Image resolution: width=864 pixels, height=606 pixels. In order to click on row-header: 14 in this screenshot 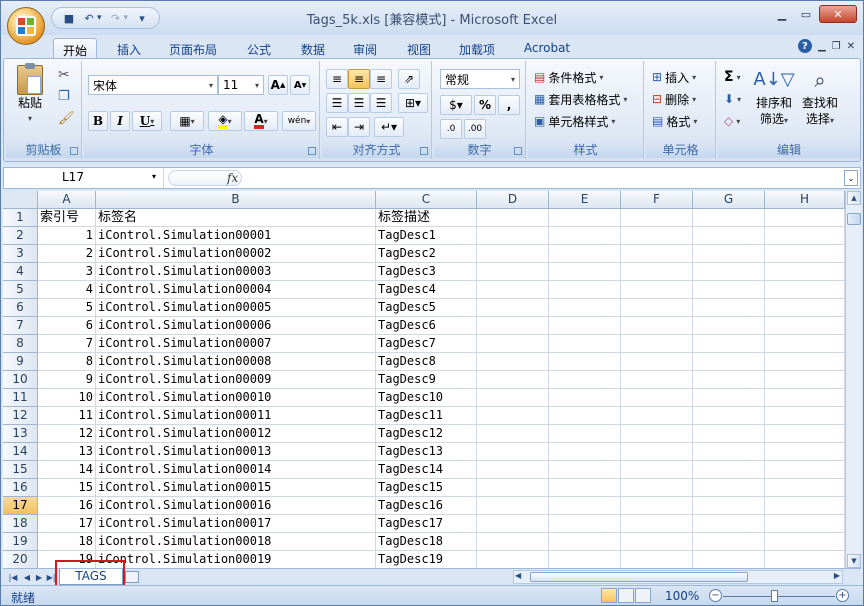, I will do `click(20, 452)`.